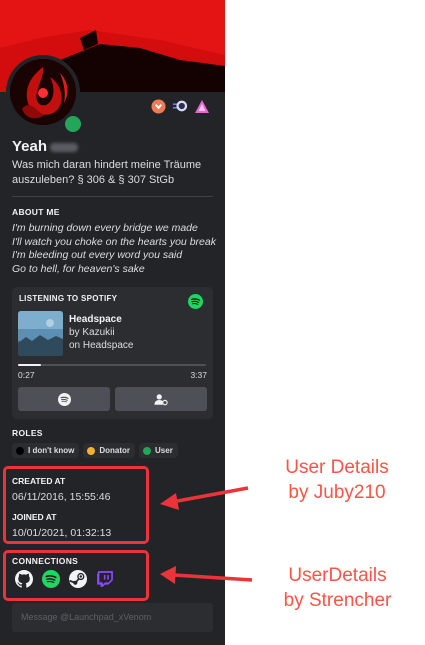 The width and height of the screenshot is (425, 645). What do you see at coordinates (337, 480) in the screenshot?
I see `user-details-annotation: User Details by Juby210` at bounding box center [337, 480].